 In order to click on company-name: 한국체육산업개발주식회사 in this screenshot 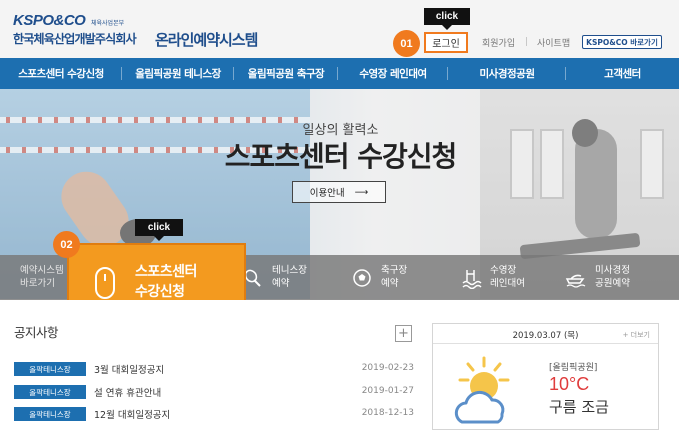, I will do `click(75, 39)`.